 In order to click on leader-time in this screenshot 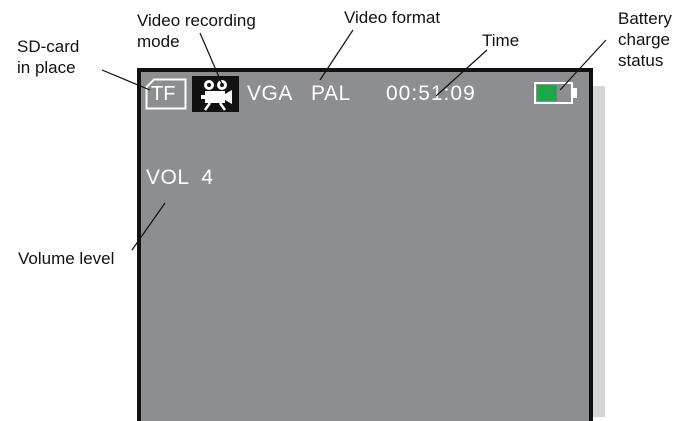, I will do `click(461, 73)`.